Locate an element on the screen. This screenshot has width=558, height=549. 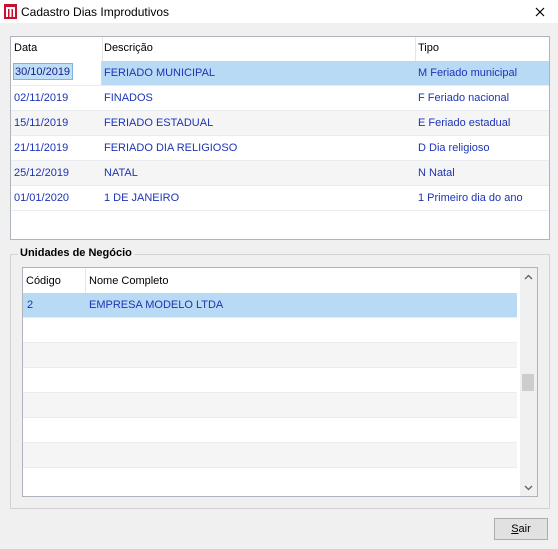
app-logo-icon is located at coordinates (10, 11).